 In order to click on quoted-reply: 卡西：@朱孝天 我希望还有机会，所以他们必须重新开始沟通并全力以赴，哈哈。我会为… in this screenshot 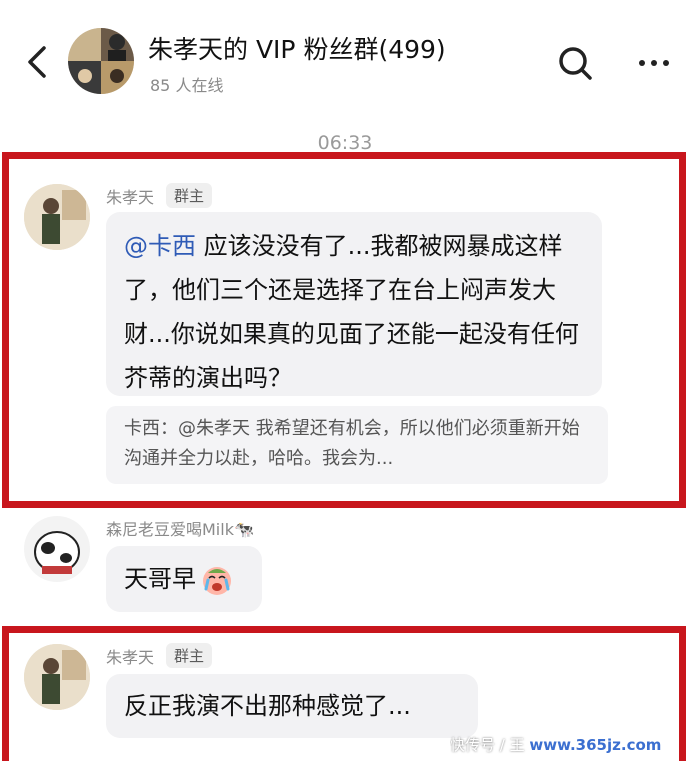, I will do `click(357, 445)`.